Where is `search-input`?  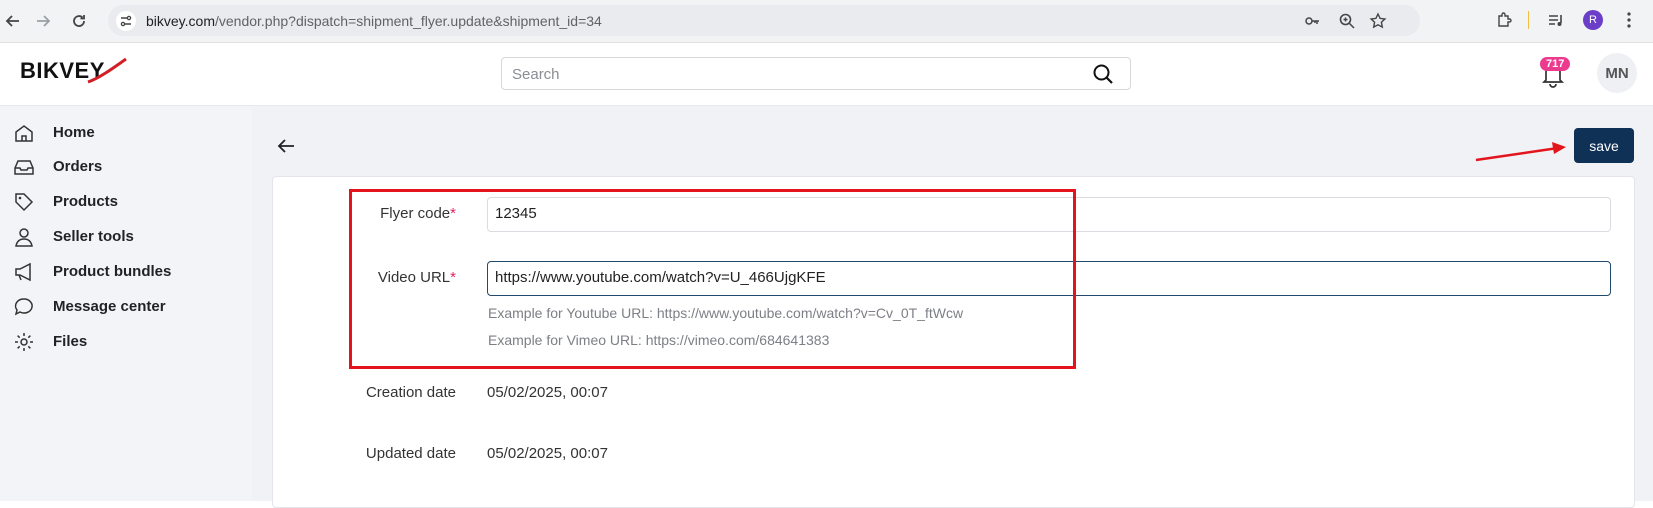
search-input is located at coordinates (792, 74).